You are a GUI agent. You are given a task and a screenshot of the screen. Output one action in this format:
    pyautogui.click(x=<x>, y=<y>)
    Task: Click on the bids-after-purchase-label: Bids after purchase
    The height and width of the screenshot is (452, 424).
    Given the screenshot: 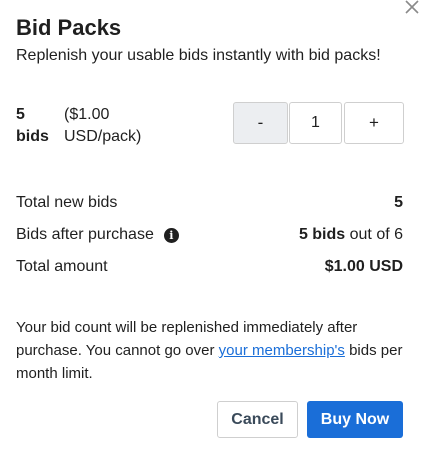 What is the action you would take?
    pyautogui.click(x=85, y=234)
    